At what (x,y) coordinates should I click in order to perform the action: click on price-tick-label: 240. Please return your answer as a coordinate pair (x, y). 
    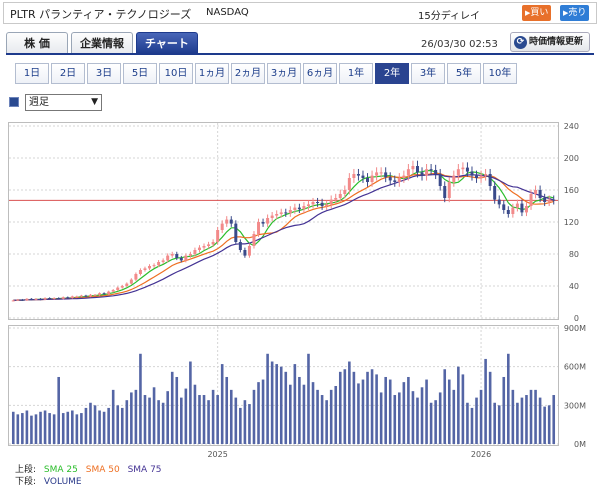
    Looking at the image, I should click on (571, 126).